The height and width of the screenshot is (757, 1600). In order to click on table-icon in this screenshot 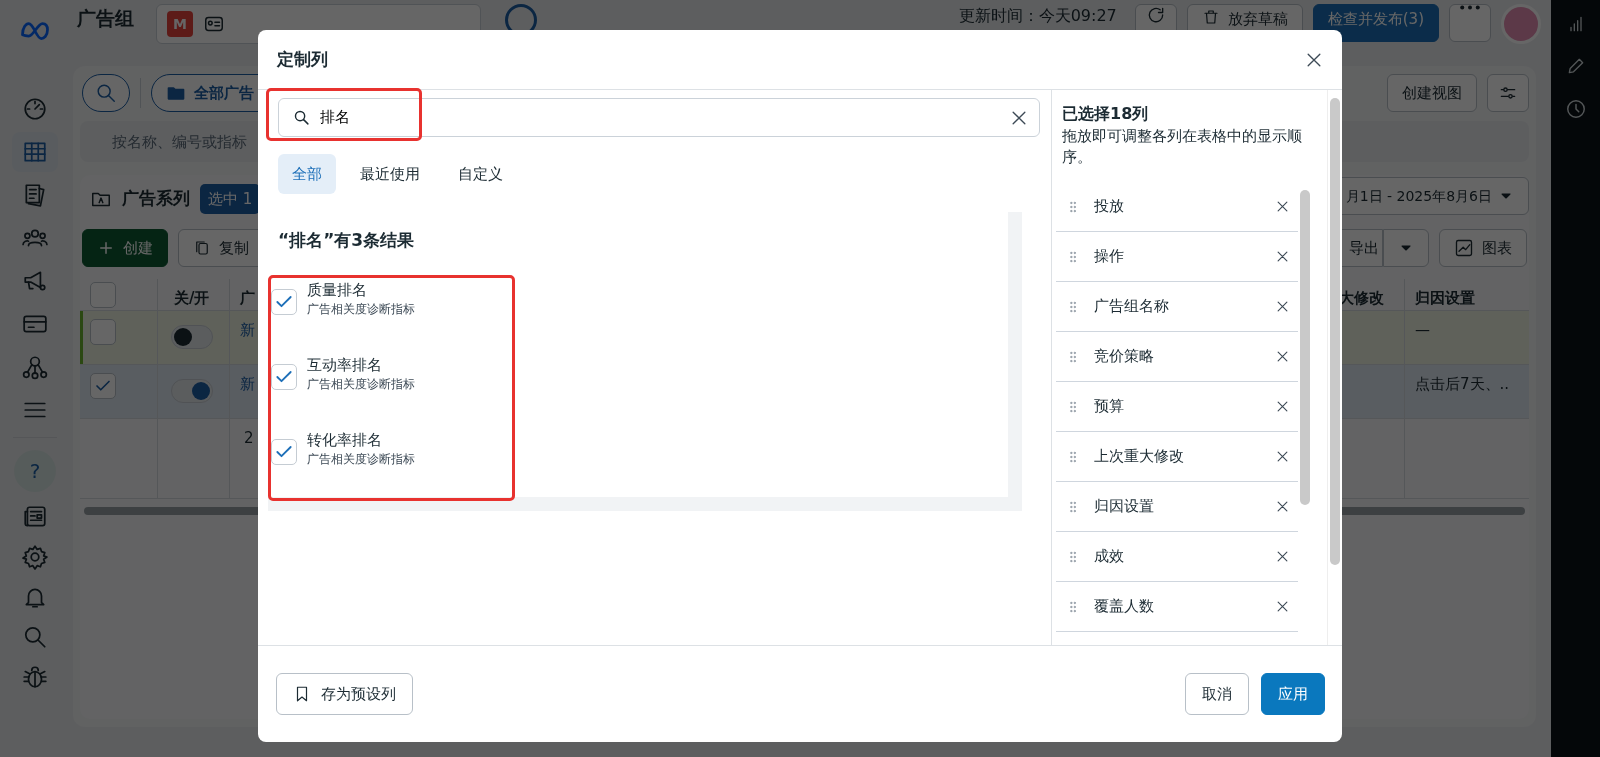, I will do `click(35, 152)`.